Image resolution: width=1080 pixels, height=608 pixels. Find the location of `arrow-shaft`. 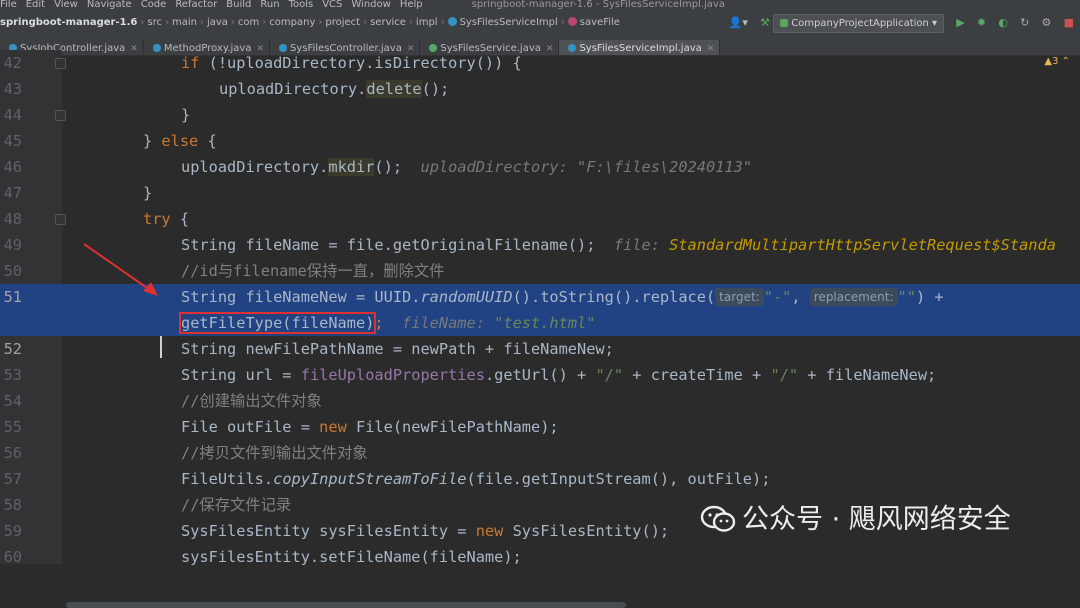

arrow-shaft is located at coordinates (117, 267).